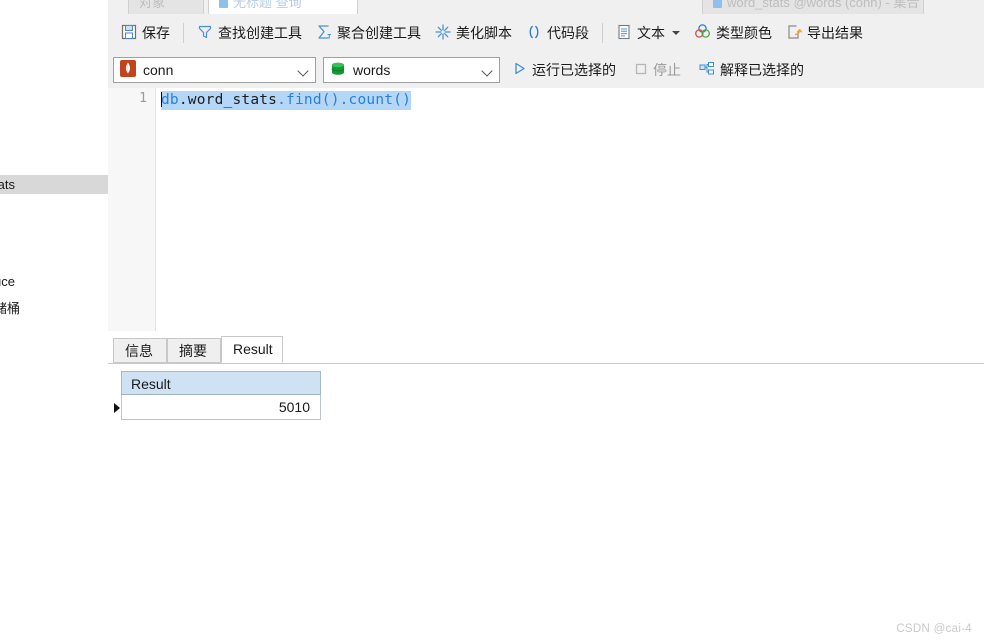 This screenshot has width=984, height=643. What do you see at coordinates (835, 33) in the screenshot?
I see `export-result-label: 导出结果` at bounding box center [835, 33].